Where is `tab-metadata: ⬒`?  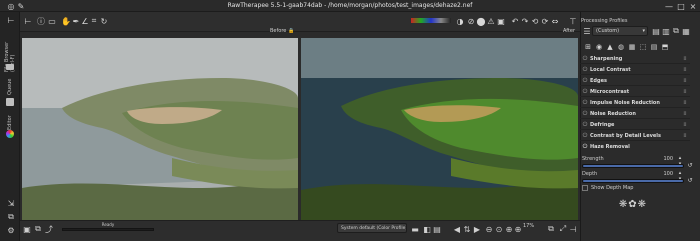
tab-metadata: ⬒ is located at coordinates (665, 47).